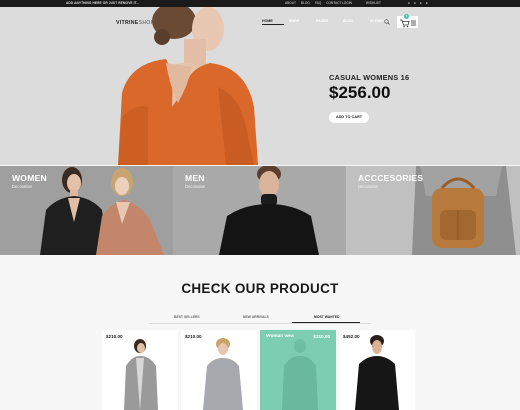 The width and height of the screenshot is (520, 410). Describe the element at coordinates (313, 3) in the screenshot. I see `top-links: ABOUT BLOG FAQ CONTACT` at that location.